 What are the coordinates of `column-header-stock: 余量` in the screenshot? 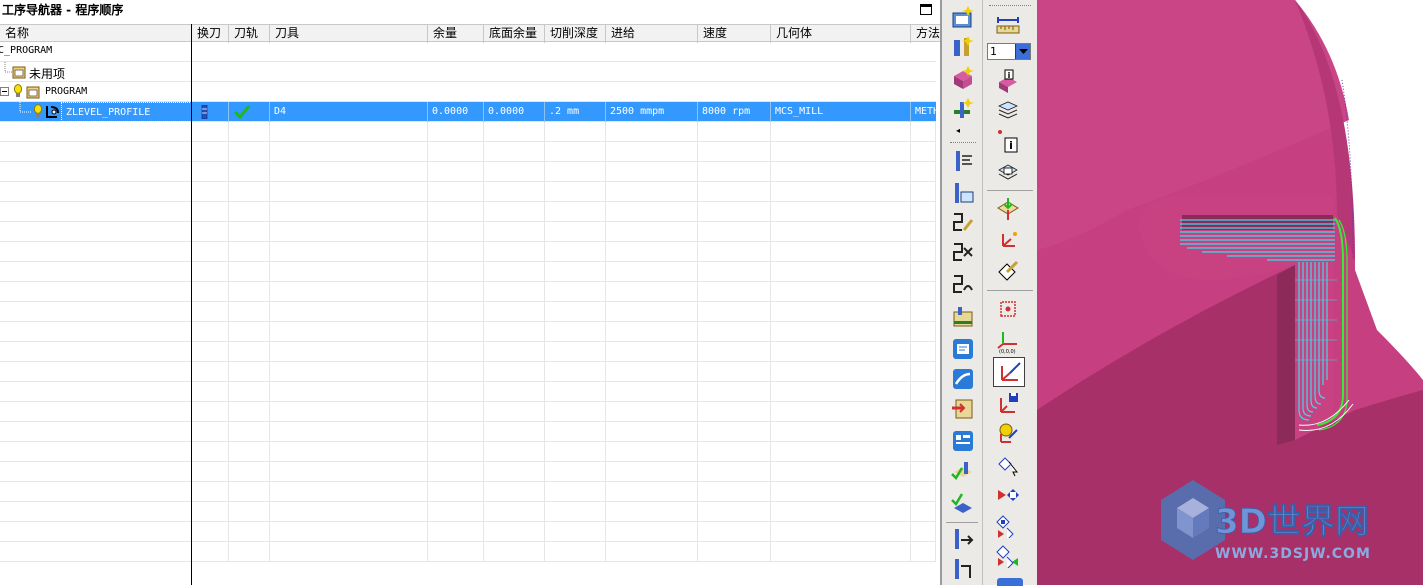 It's located at (456, 34).